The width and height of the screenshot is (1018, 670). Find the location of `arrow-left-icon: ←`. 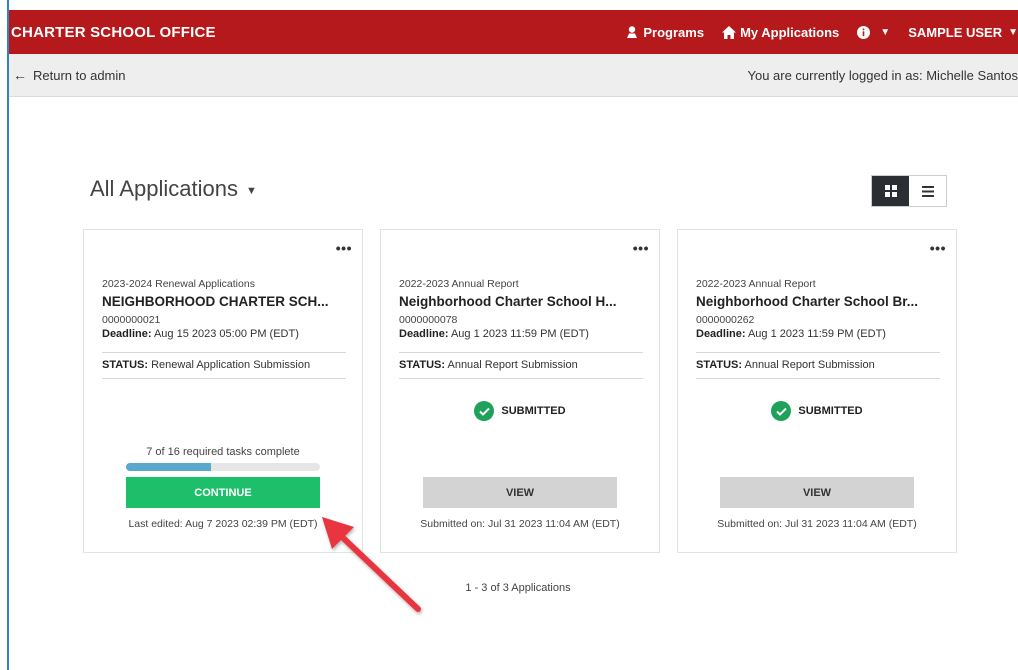

arrow-left-icon: ← is located at coordinates (20, 75).